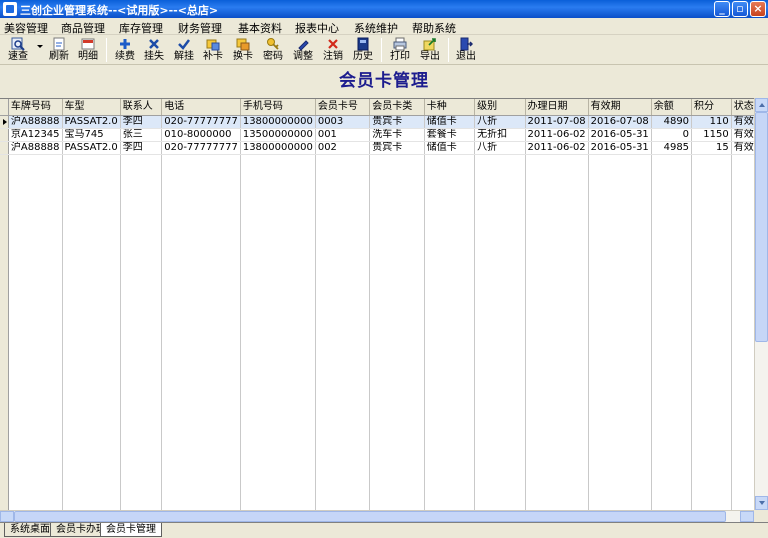 The image size is (768, 538). Describe the element at coordinates (711, 122) in the screenshot. I see `cell-points: 110` at that location.